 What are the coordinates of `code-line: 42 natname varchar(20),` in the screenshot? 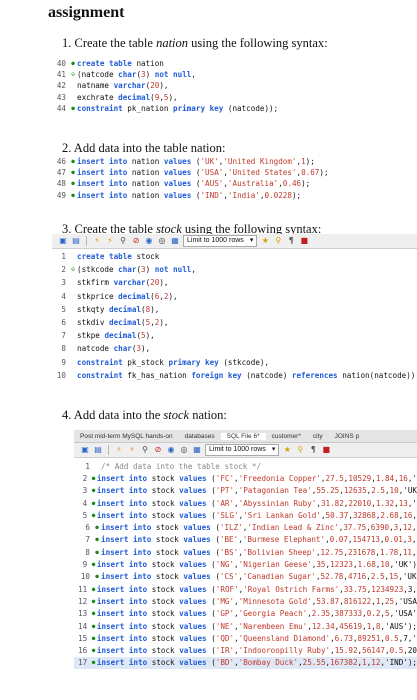 It's located at (164, 85).